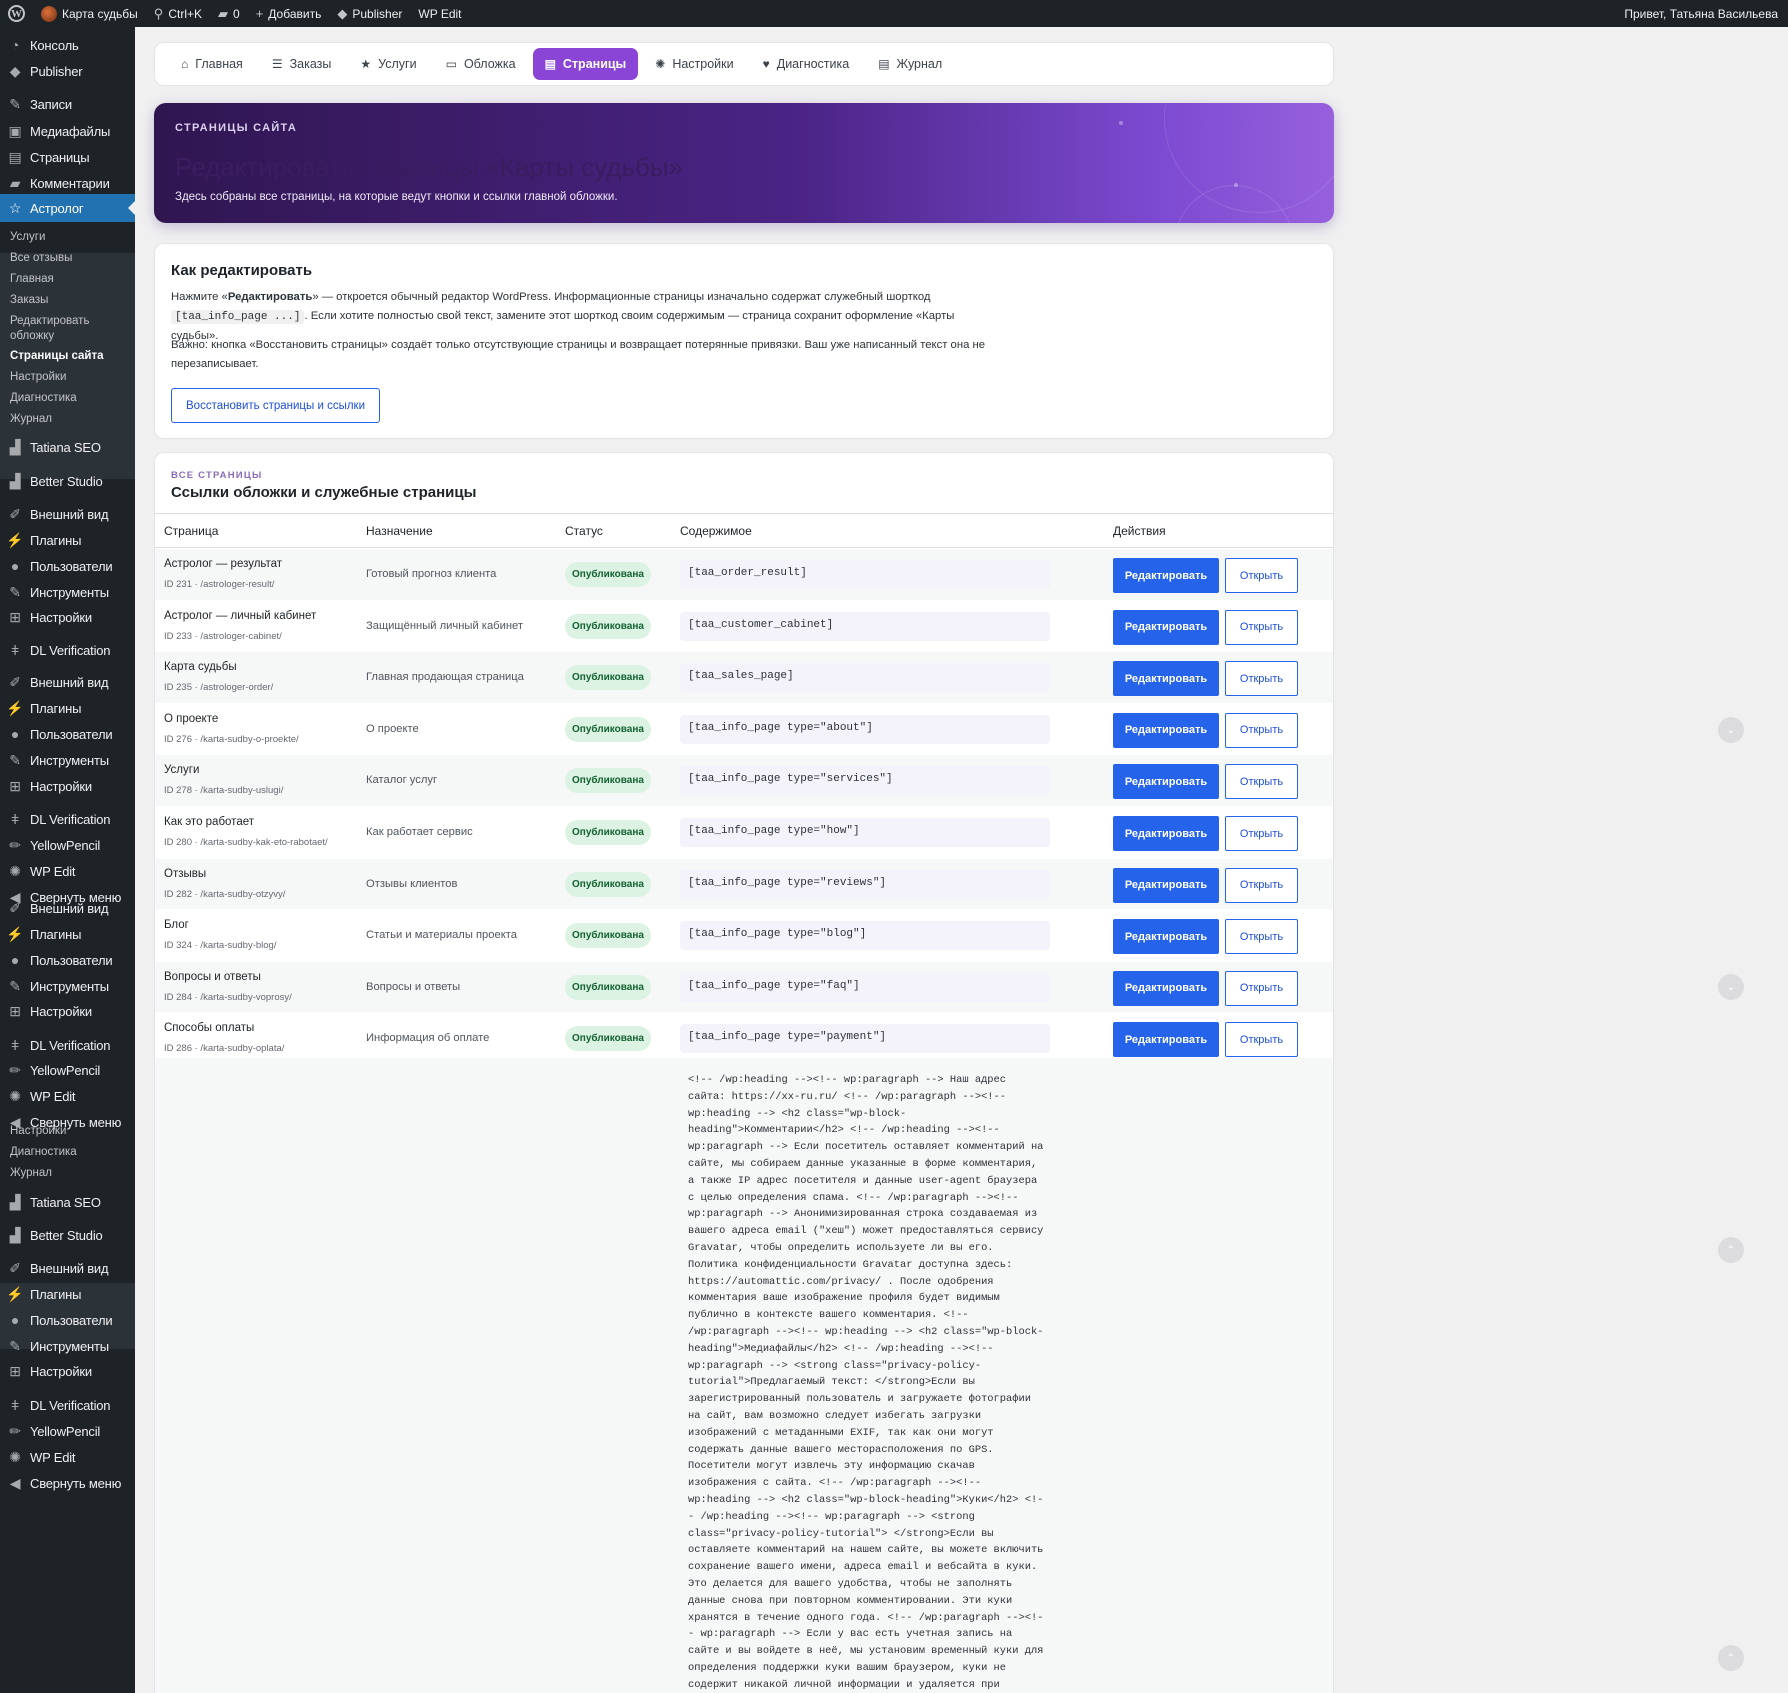 The width and height of the screenshot is (1788, 1693). What do you see at coordinates (585, 64) in the screenshot?
I see `tab-pages: ▤ Страницы` at bounding box center [585, 64].